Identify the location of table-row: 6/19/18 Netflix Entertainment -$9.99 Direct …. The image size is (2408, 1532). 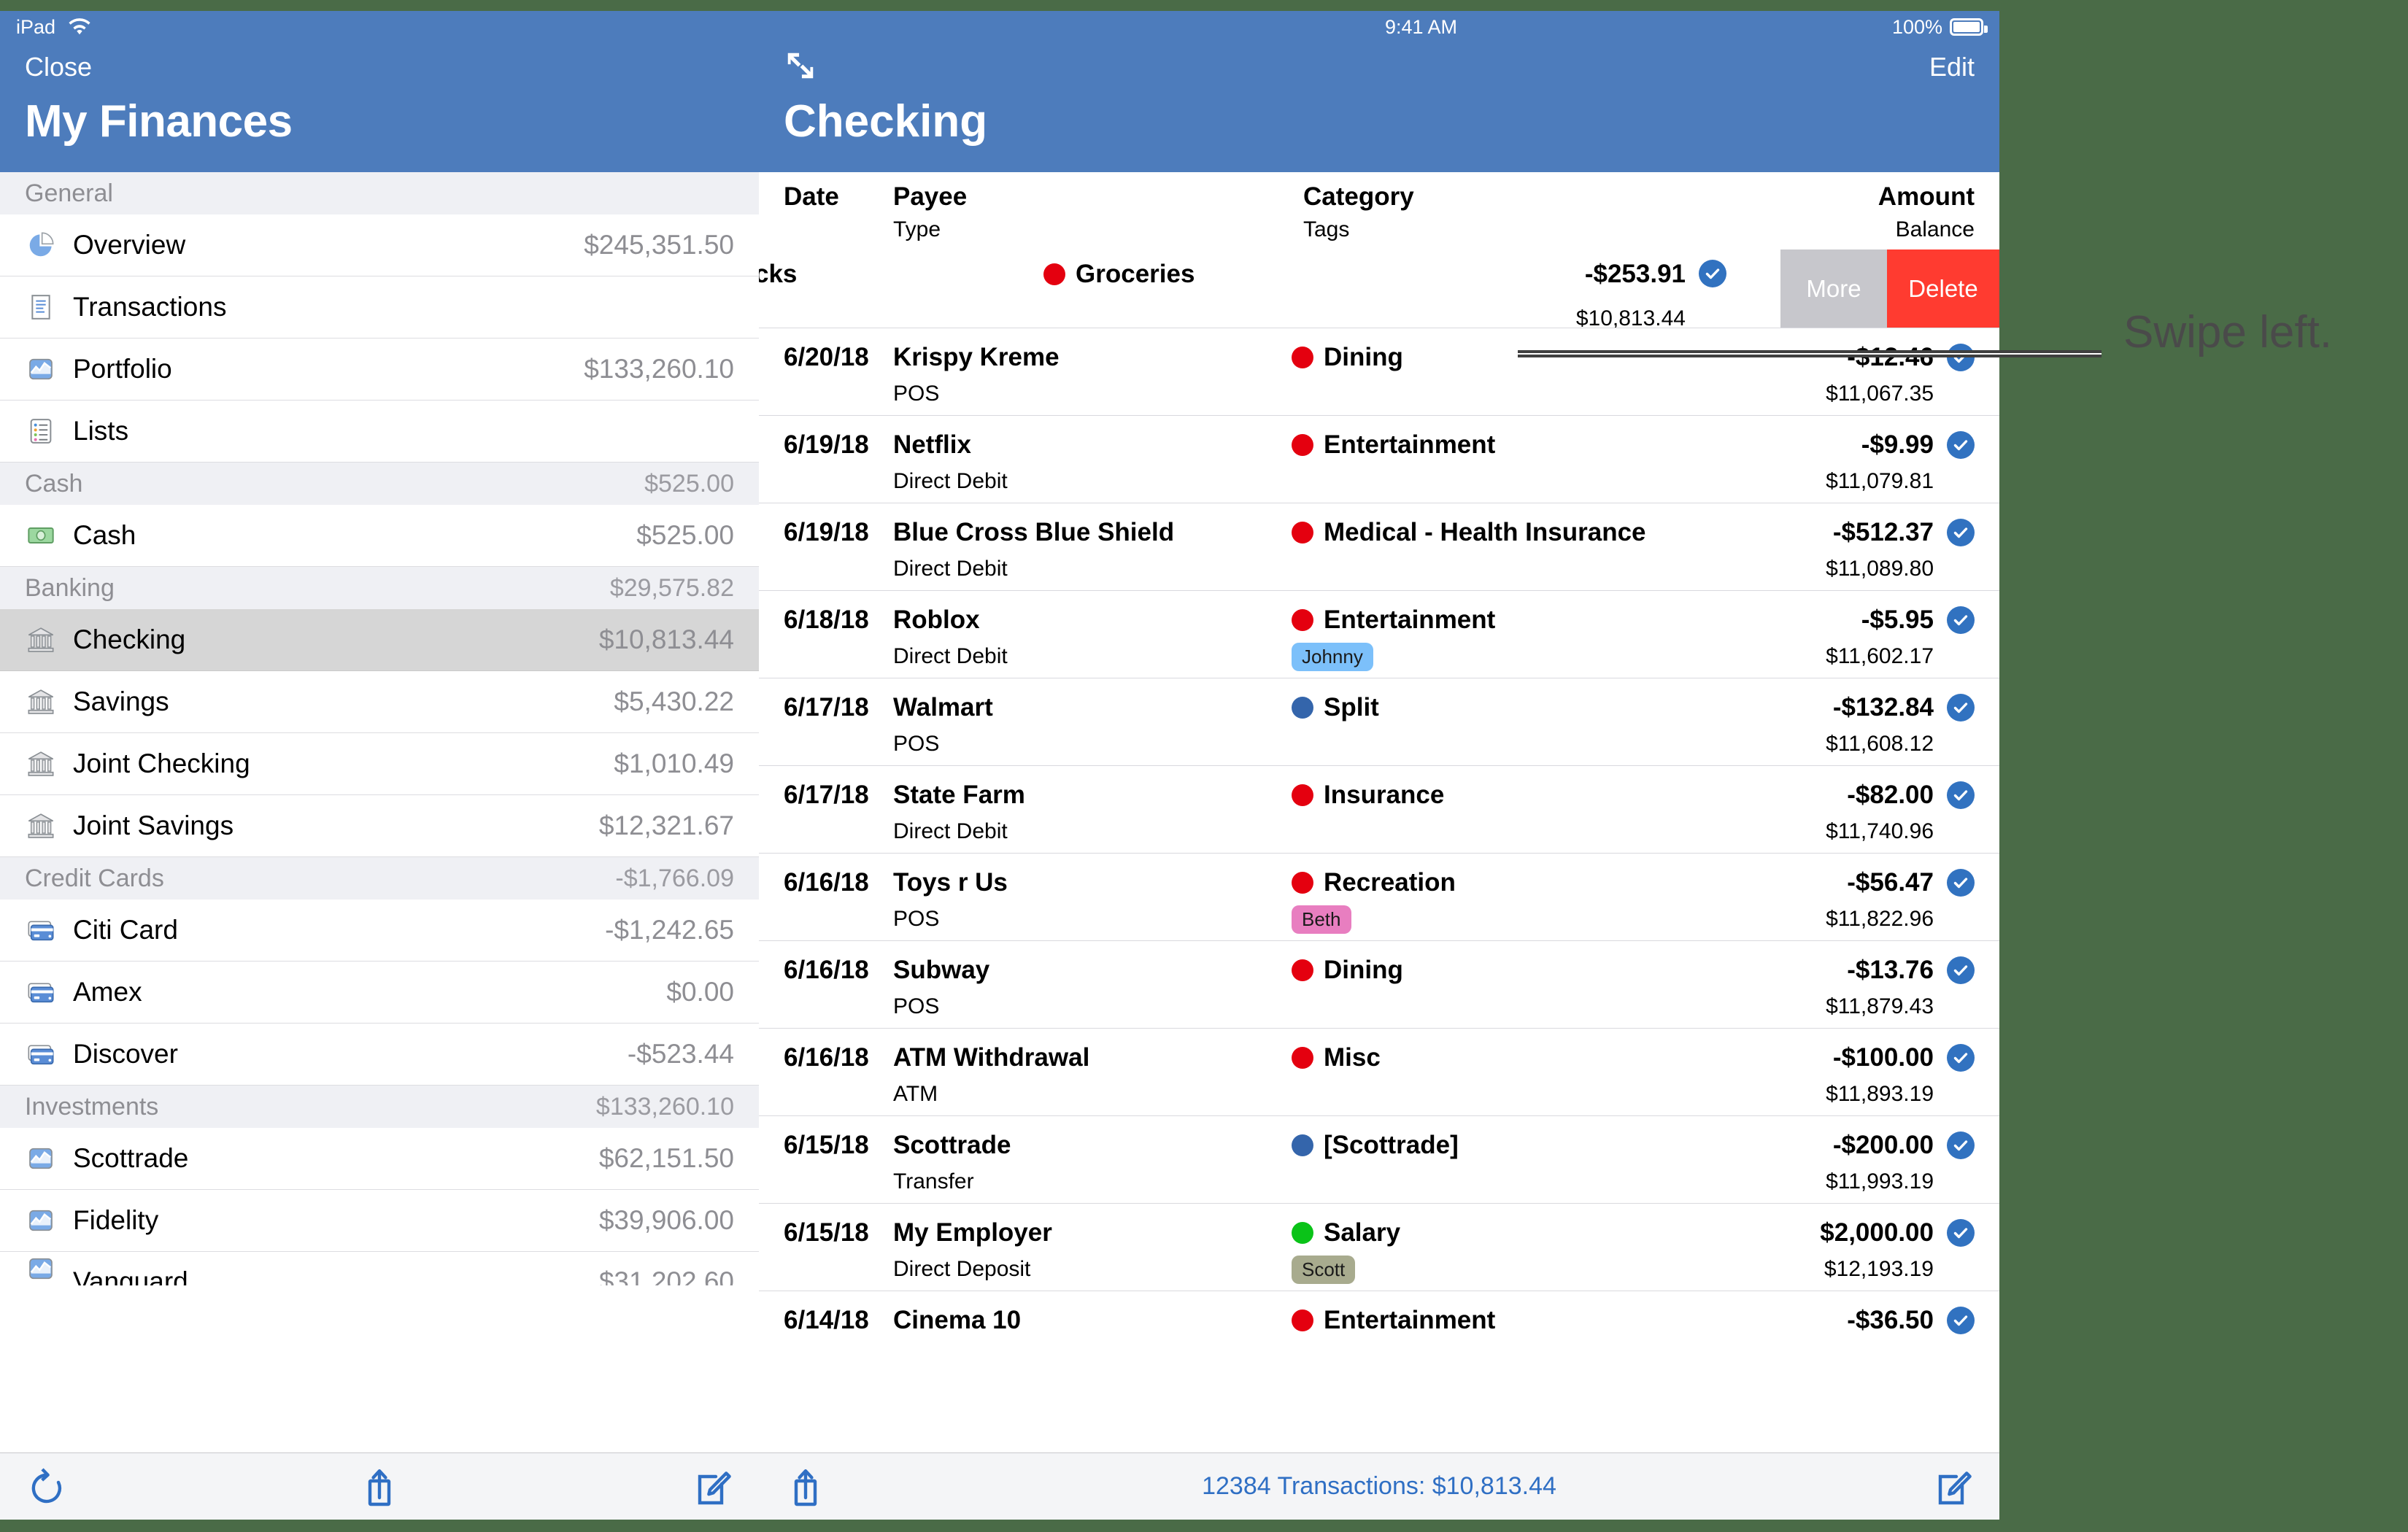
(1379, 460).